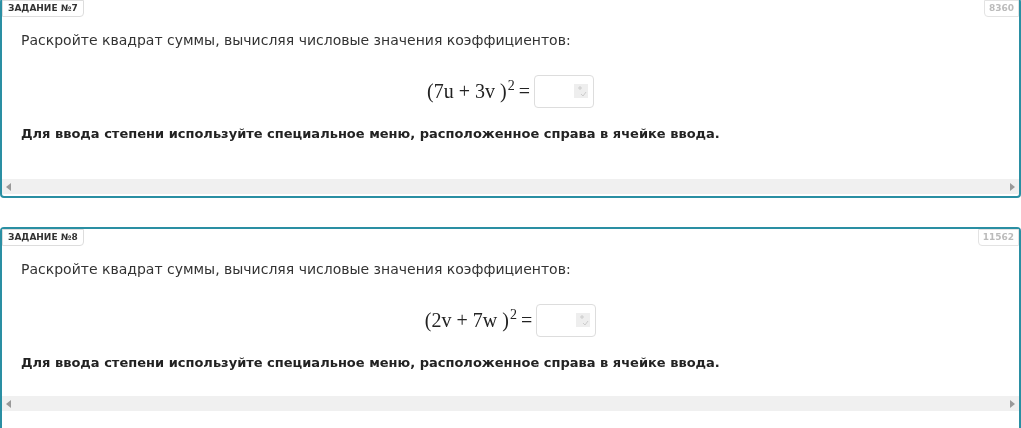  What do you see at coordinates (466, 321) in the screenshot?
I see `math-expression: (2v + 7w )` at bounding box center [466, 321].